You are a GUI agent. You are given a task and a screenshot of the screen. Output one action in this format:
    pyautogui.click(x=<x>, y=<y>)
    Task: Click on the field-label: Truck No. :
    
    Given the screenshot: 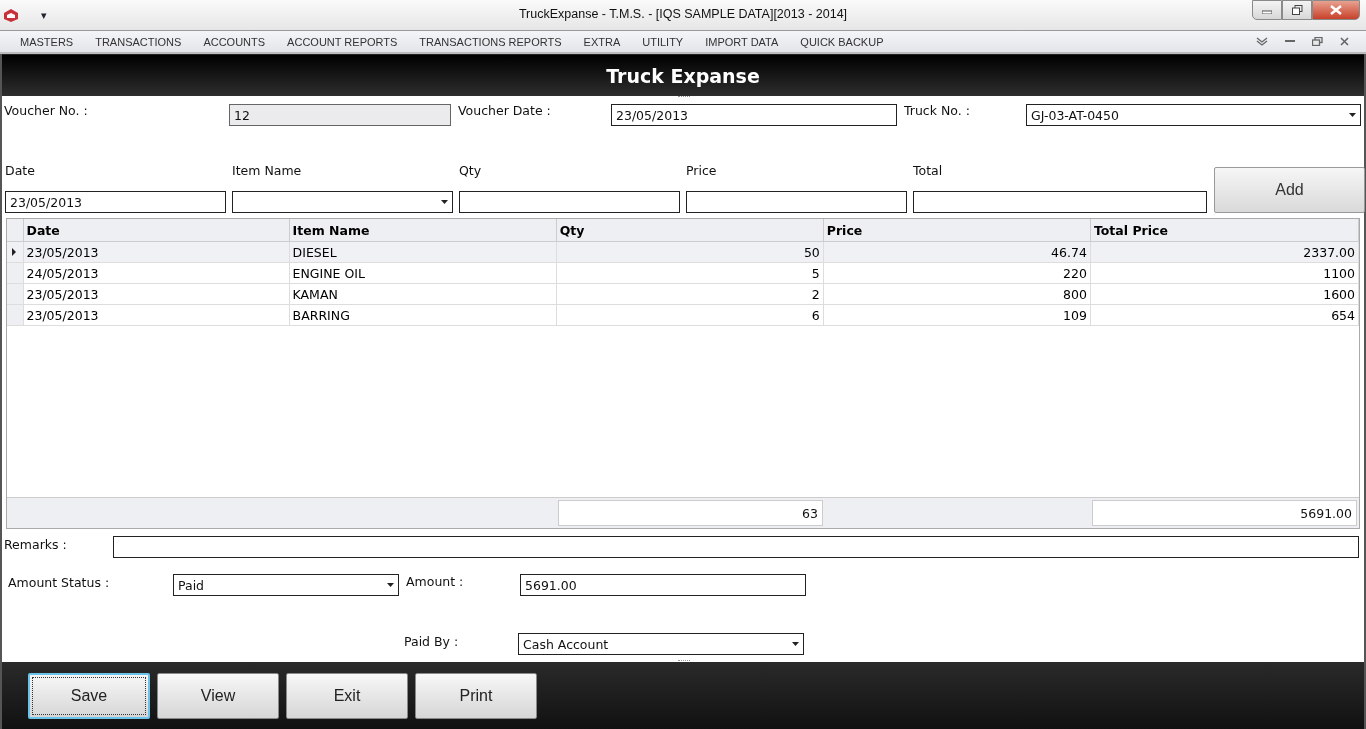 What is the action you would take?
    pyautogui.click(x=937, y=110)
    